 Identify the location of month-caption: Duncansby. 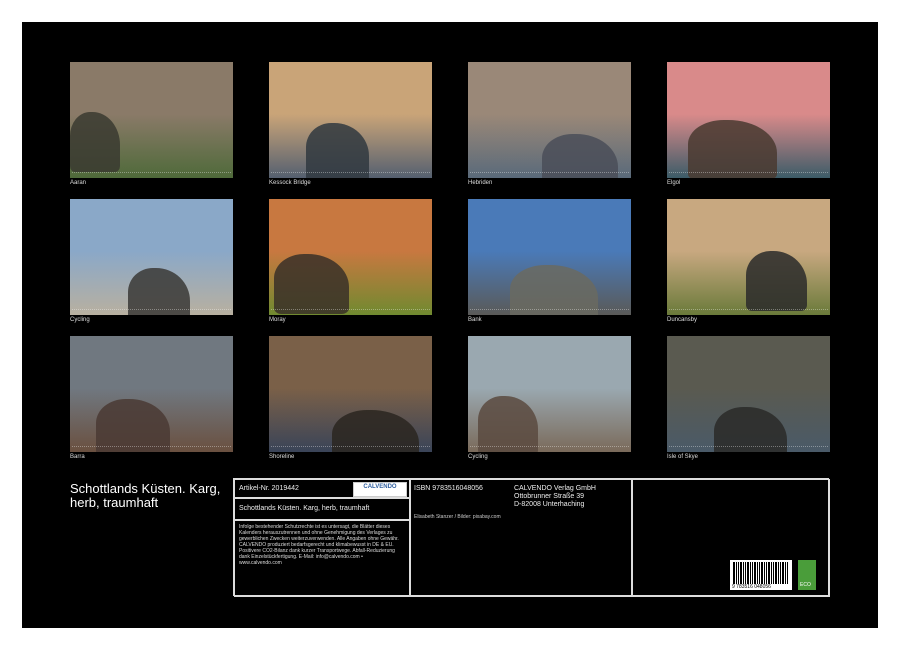
(682, 320).